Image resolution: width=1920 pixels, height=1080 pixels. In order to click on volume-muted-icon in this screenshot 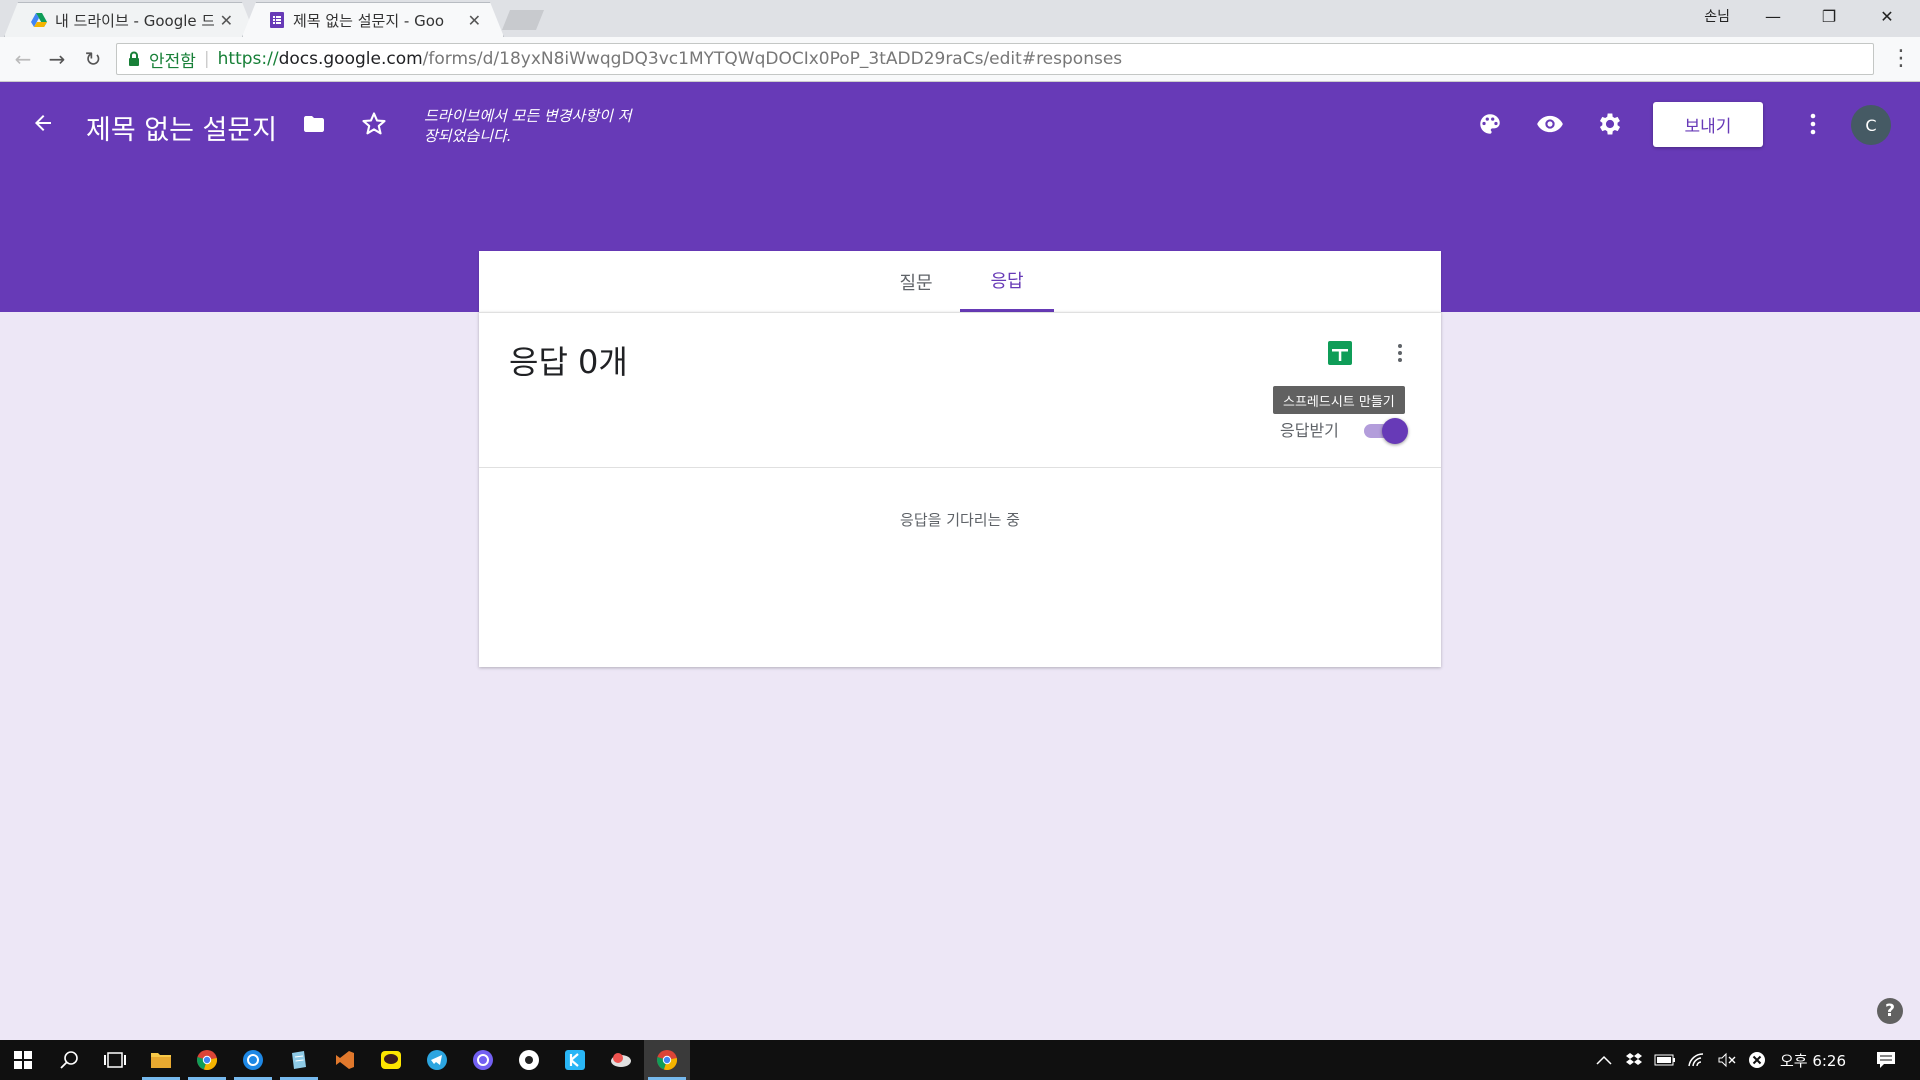, I will do `click(1727, 1060)`.